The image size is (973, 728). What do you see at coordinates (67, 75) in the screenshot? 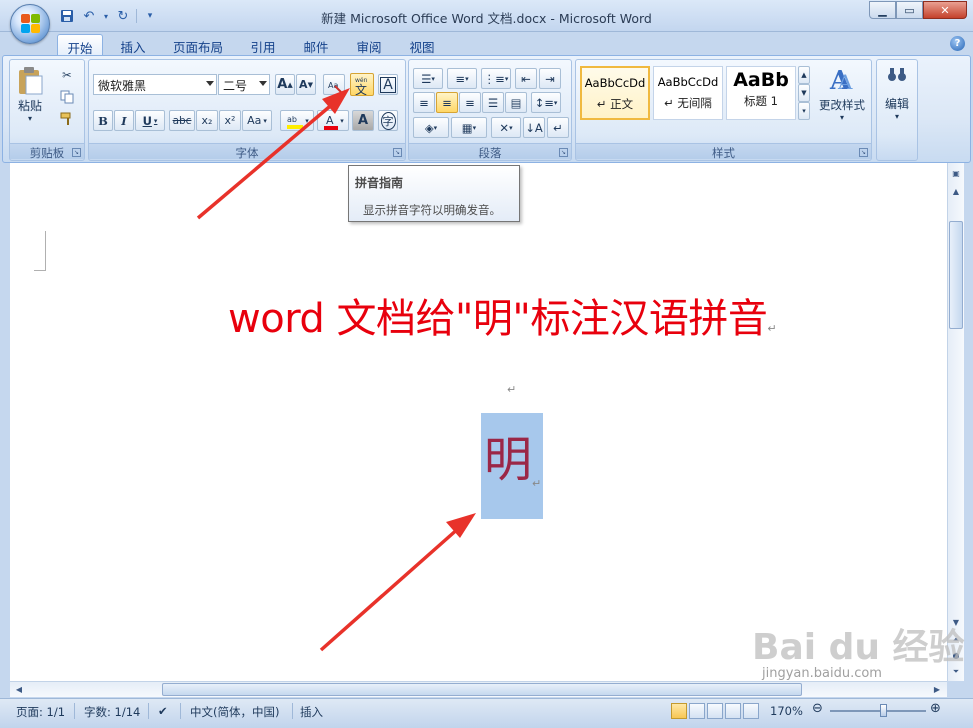
I see `cut-icon: ✂` at bounding box center [67, 75].